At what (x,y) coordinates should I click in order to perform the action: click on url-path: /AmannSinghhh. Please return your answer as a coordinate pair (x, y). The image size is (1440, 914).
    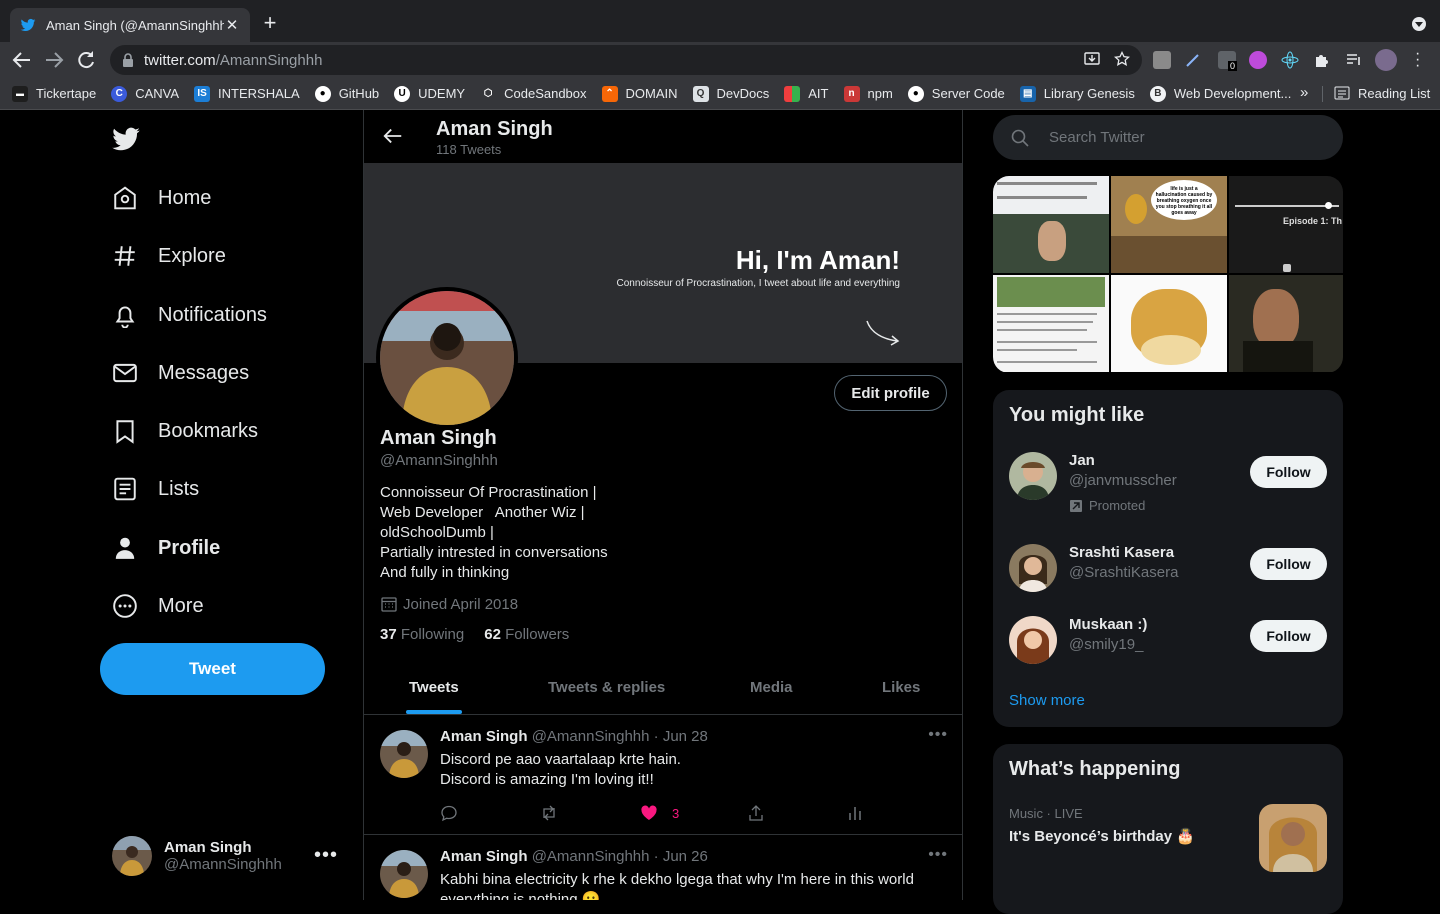
    Looking at the image, I should click on (269, 60).